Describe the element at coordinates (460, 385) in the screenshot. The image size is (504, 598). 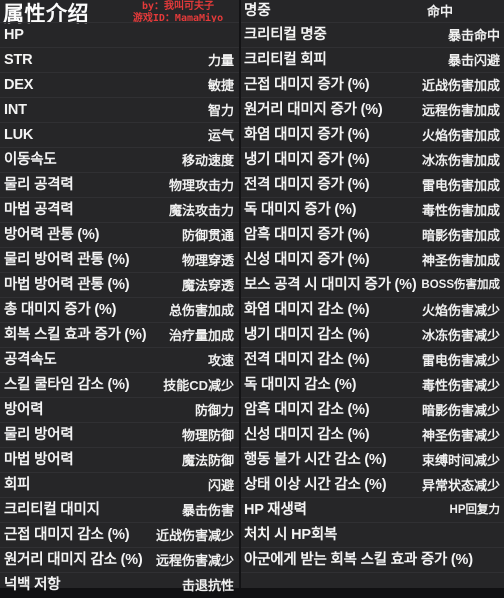
I see `stat-label-chinese: 毒性伤害减少` at that location.